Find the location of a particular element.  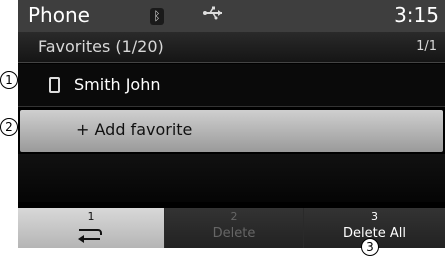

favorites-header: Favorites (1/20) 1/1 is located at coordinates (231, 47).